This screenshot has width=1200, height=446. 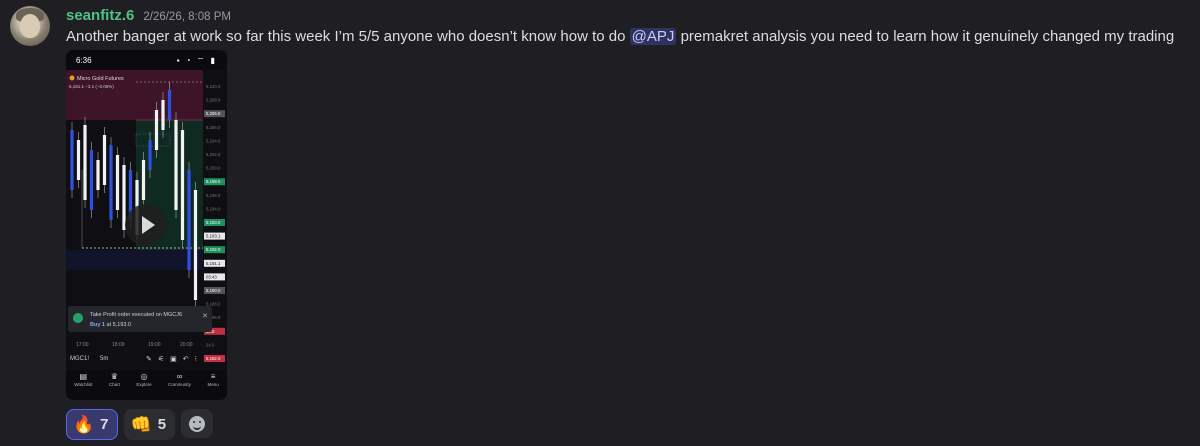 I want to click on smiley-icon, so click(x=197, y=423).